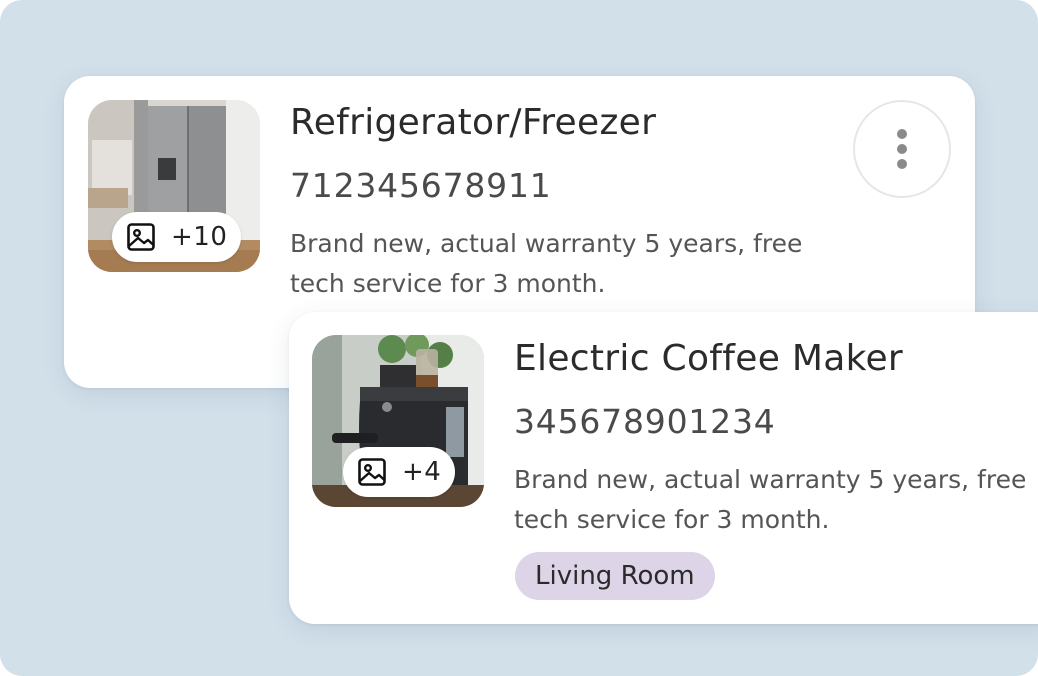  What do you see at coordinates (902, 134) in the screenshot?
I see `more-vertical-icon` at bounding box center [902, 134].